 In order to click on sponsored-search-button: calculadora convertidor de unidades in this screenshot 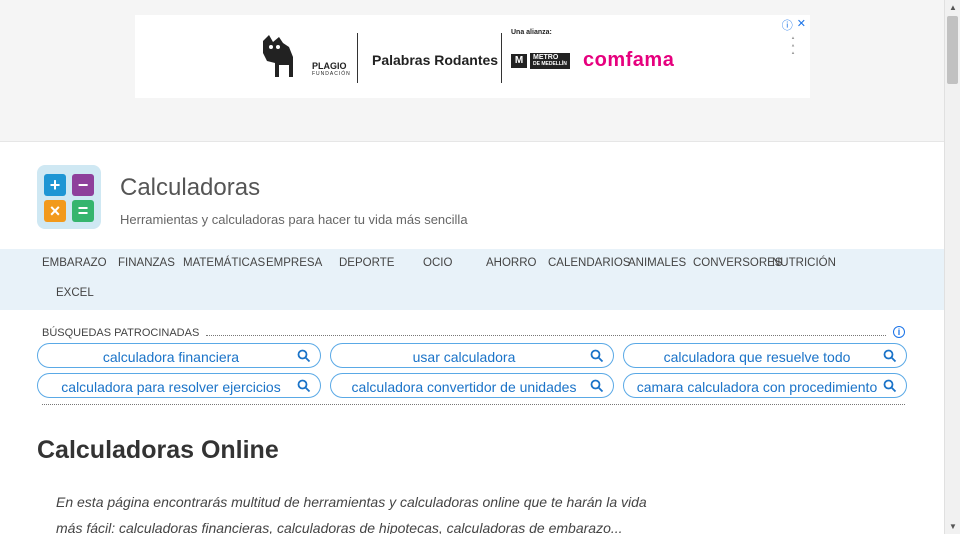, I will do `click(472, 385)`.